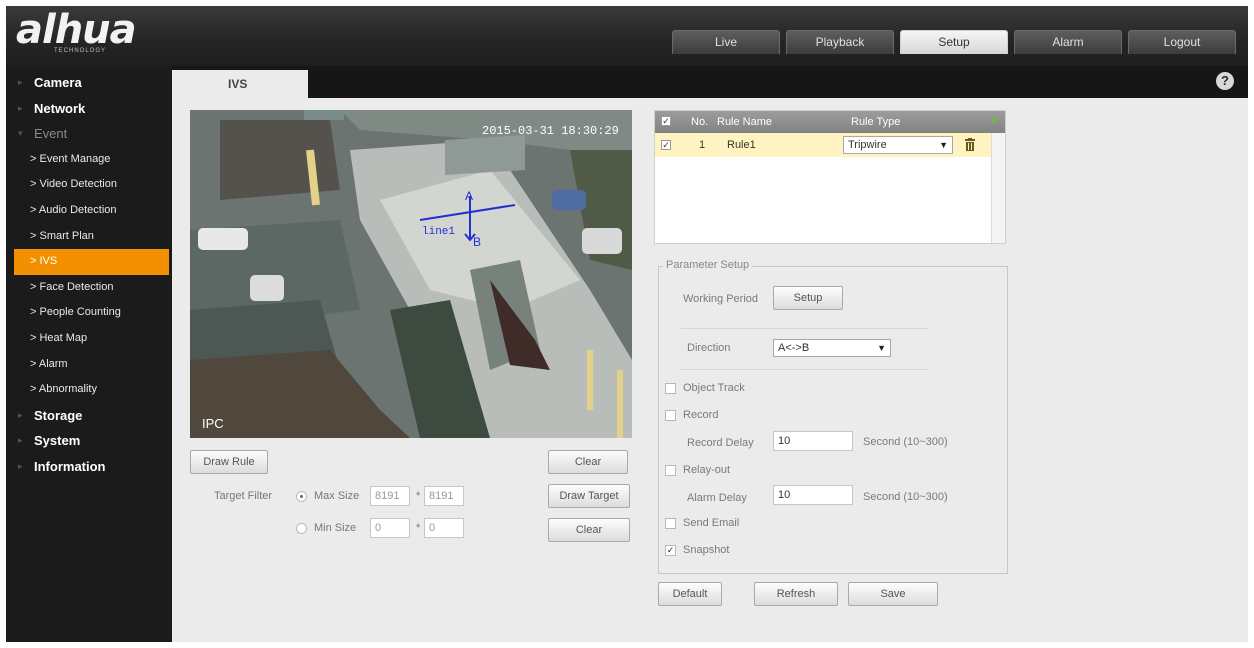 The image size is (1254, 648). I want to click on brand-subtitle: TECHNOLOGY, so click(80, 51).